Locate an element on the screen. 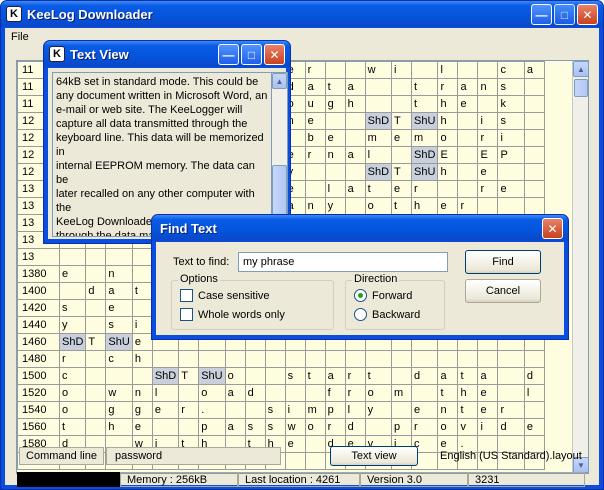  command-line-input: password is located at coordinates (193, 456).